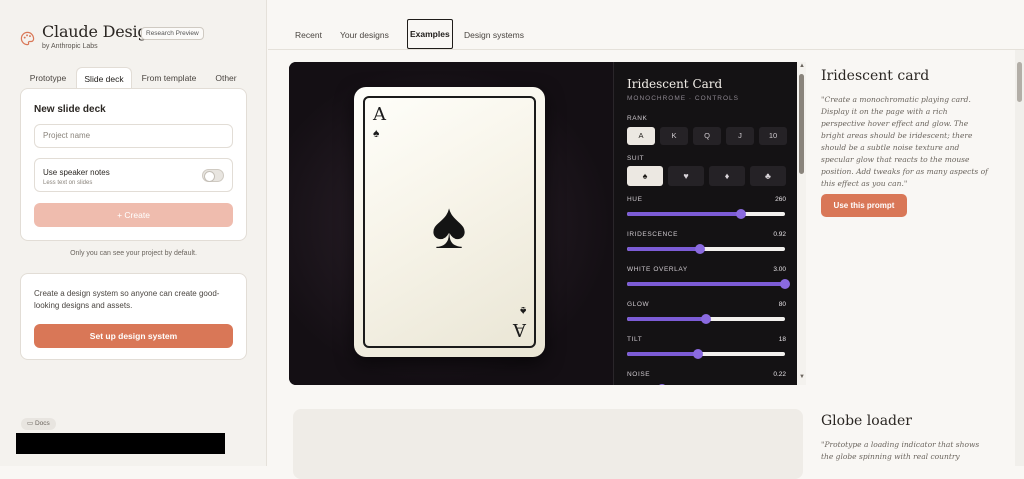 This screenshot has height=479, width=1024. Describe the element at coordinates (120, 443) in the screenshot. I see `redacted-account` at that location.